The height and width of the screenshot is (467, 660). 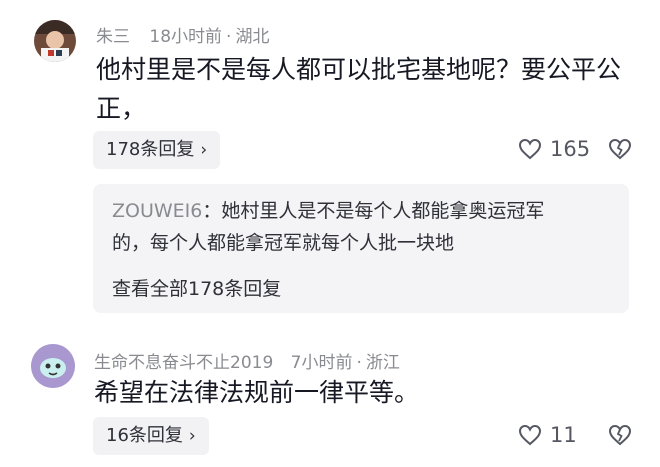 What do you see at coordinates (157, 211) in the screenshot?
I see `reply-author: ZOUWEI6` at bounding box center [157, 211].